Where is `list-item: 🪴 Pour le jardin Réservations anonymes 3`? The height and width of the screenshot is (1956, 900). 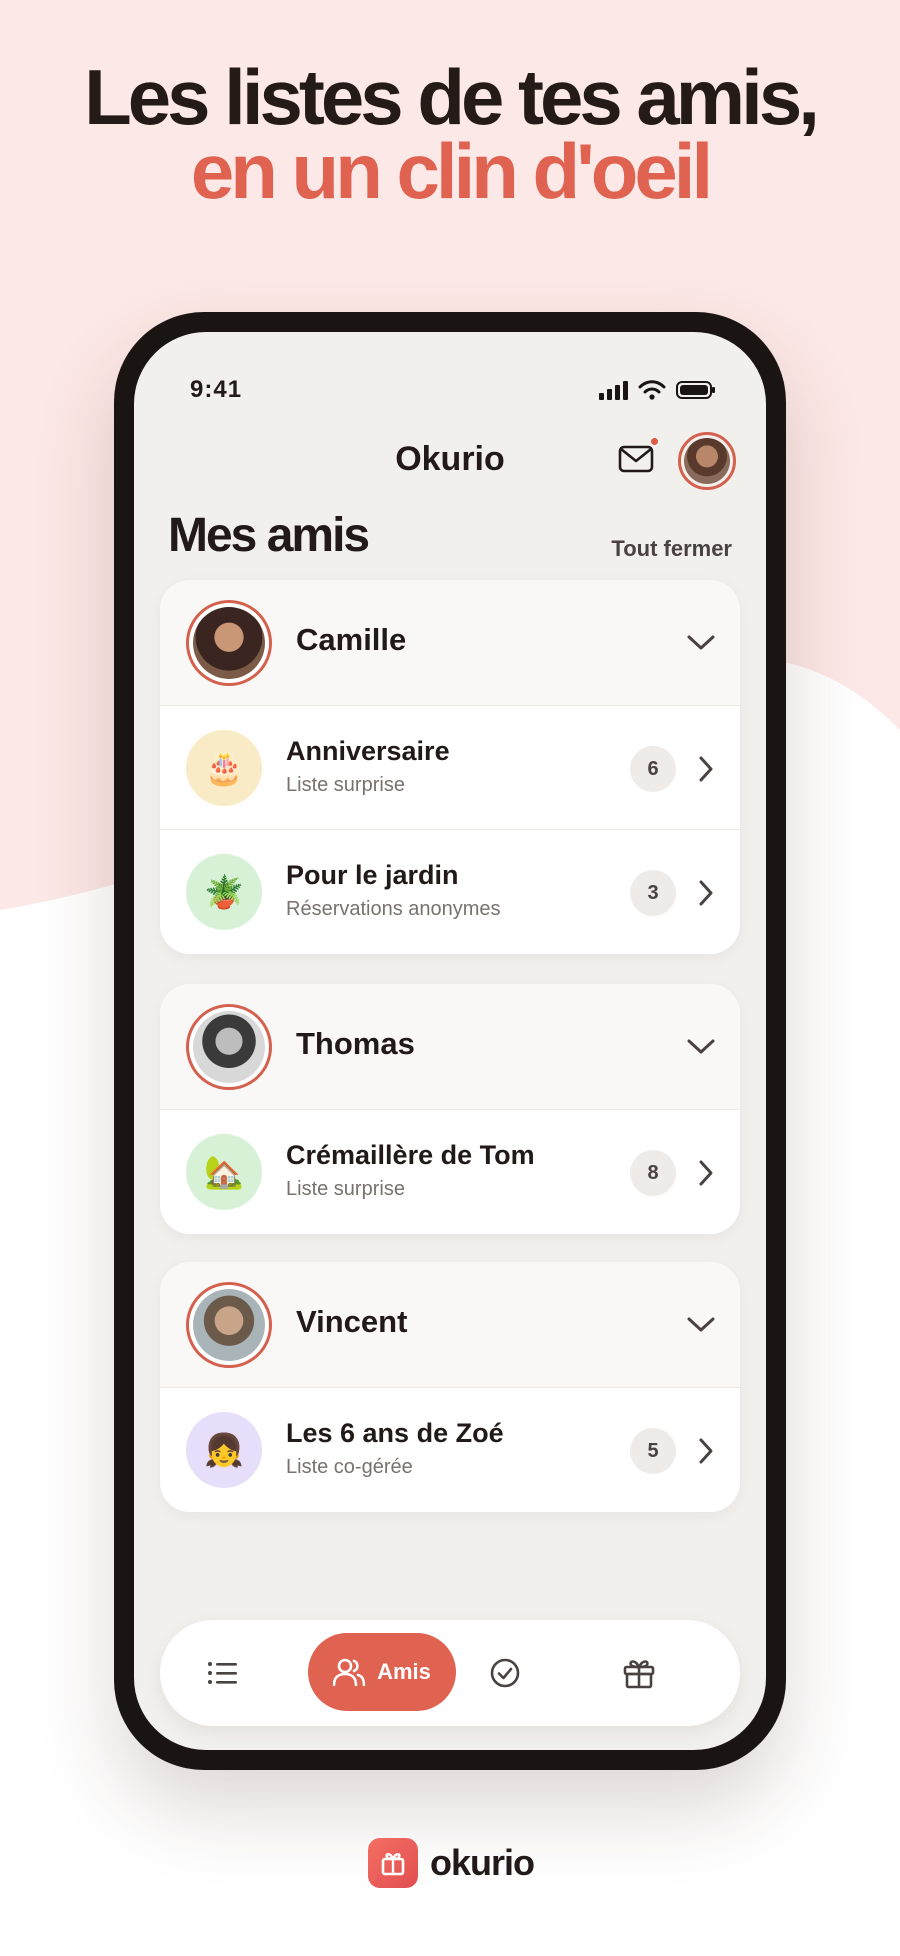
list-item: 🪴 Pour le jardin Réservations anonymes 3 is located at coordinates (450, 892).